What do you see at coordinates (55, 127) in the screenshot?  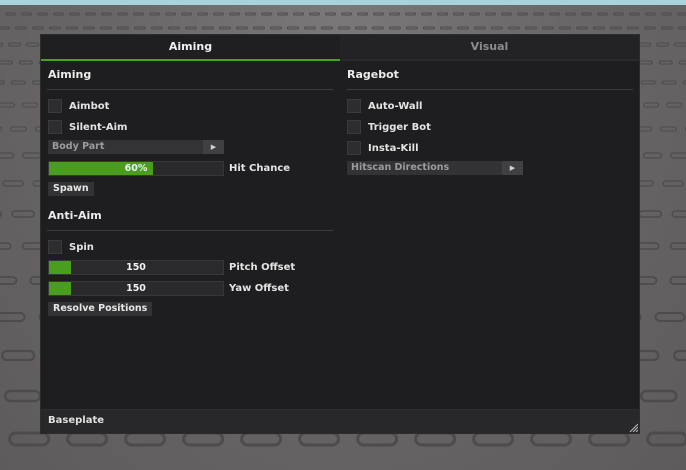 I see `silent-aim-checkbox` at bounding box center [55, 127].